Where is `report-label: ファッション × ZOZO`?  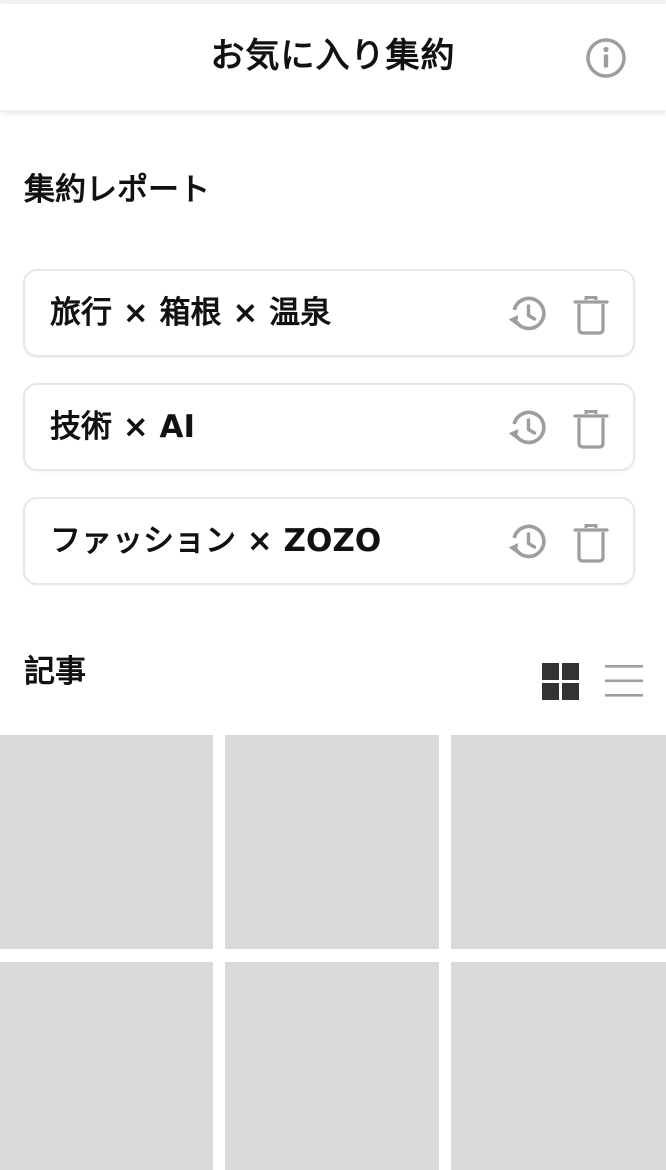 report-label: ファッション × ZOZO is located at coordinates (216, 541).